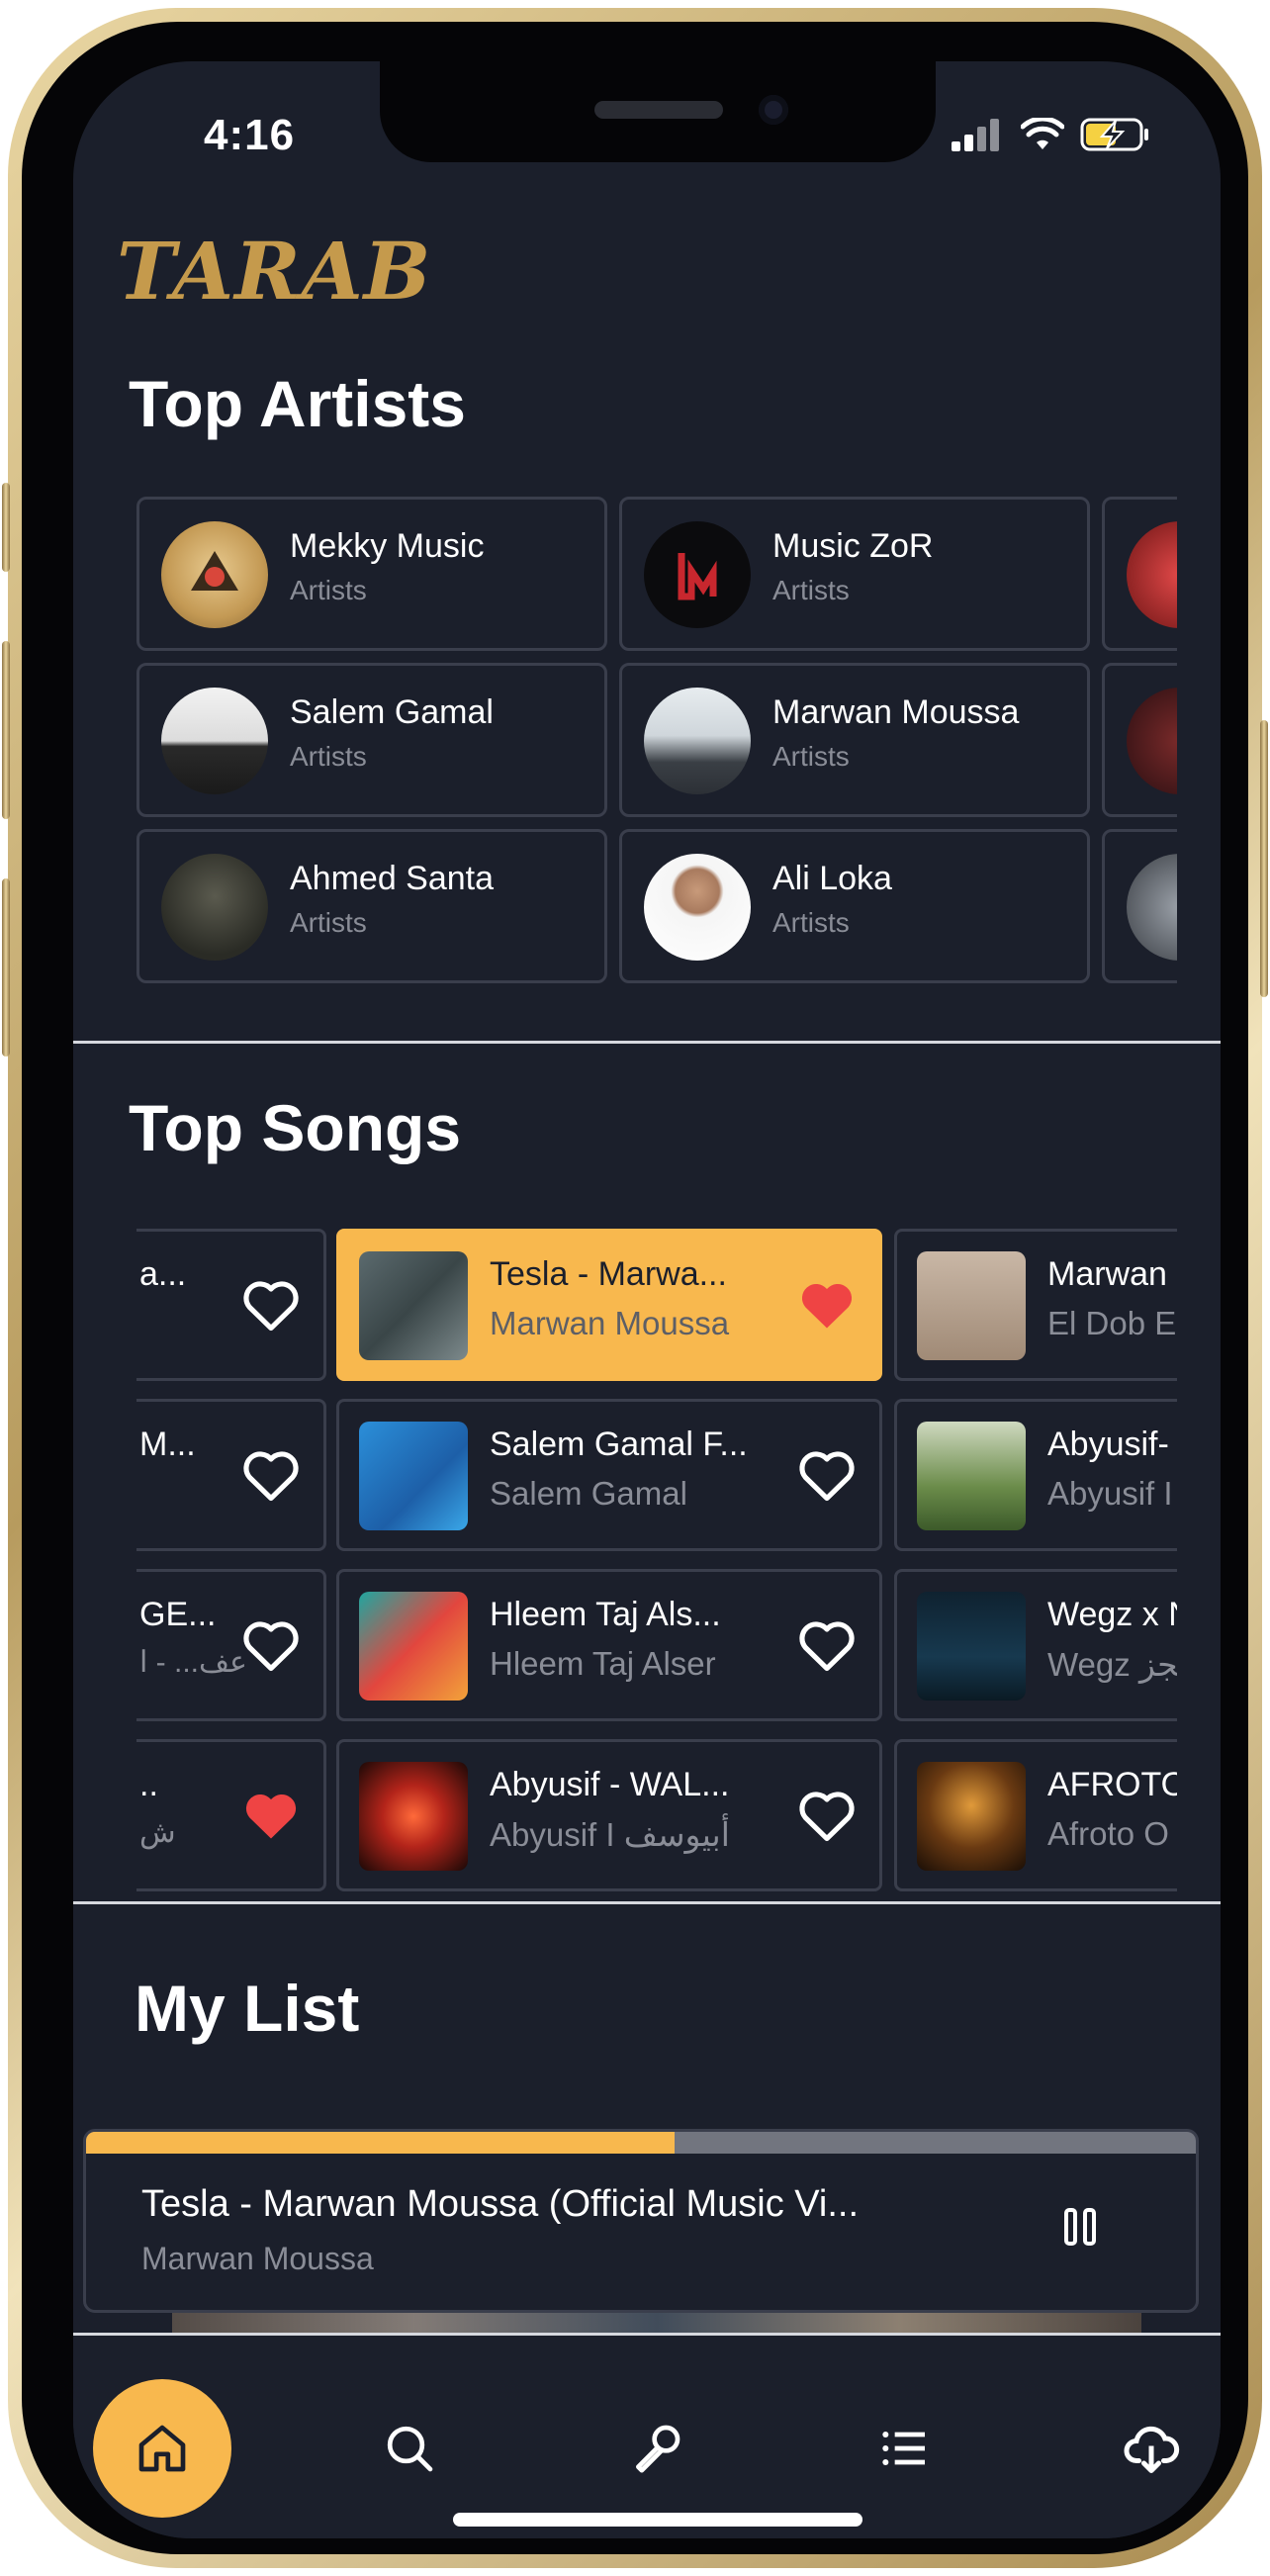  I want to click on cloud-download-icon, so click(1152, 2449).